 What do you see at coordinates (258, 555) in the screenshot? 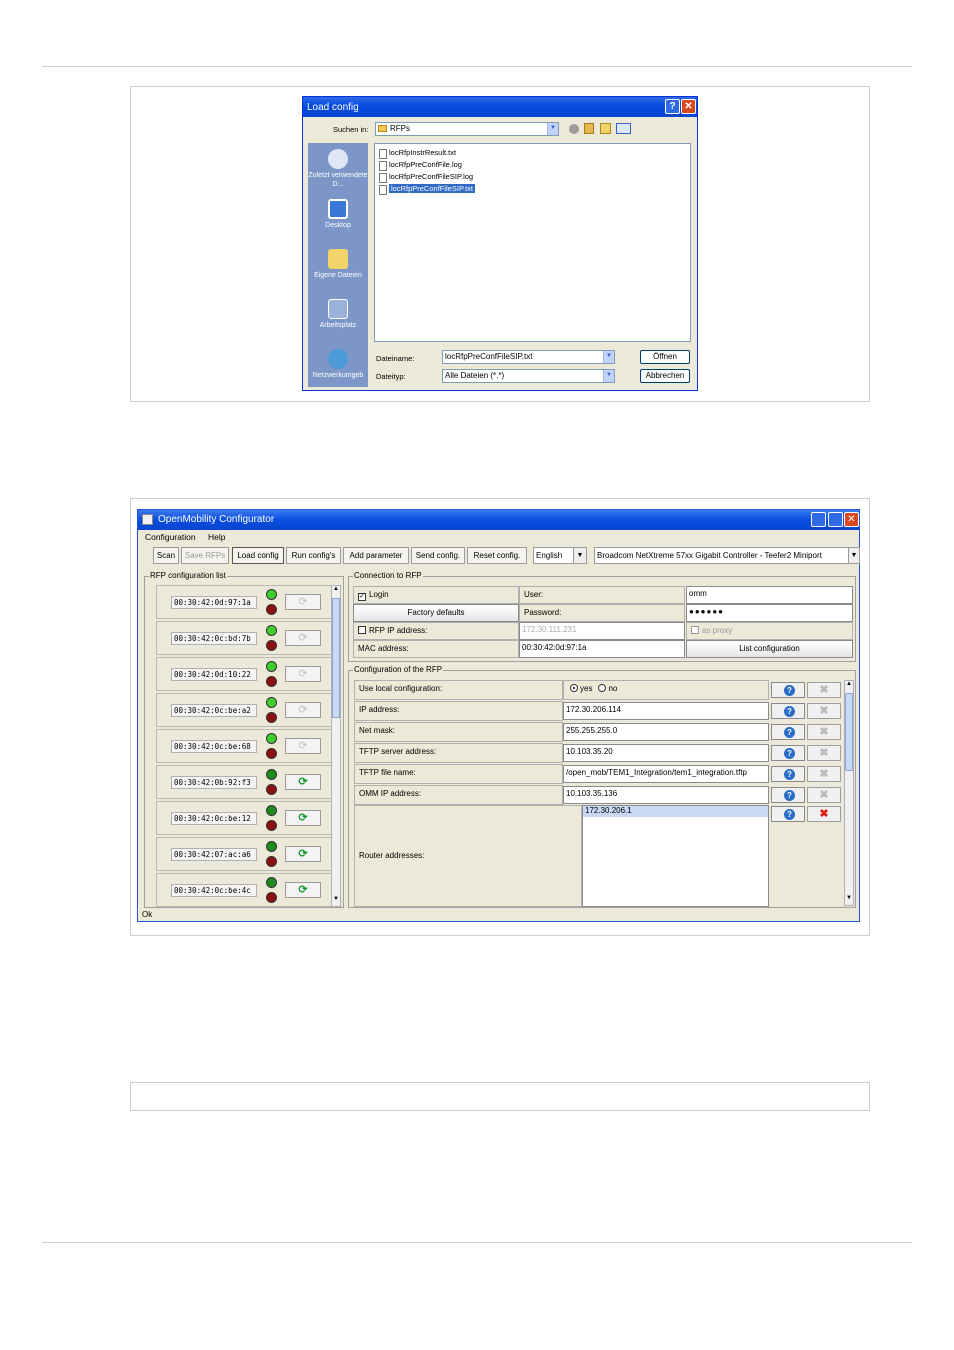
I see `load-config-button: Load config` at bounding box center [258, 555].